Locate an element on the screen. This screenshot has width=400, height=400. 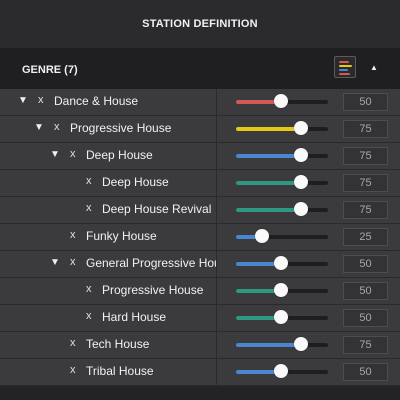
genre-label: Tribal House is located at coordinates (120, 371).